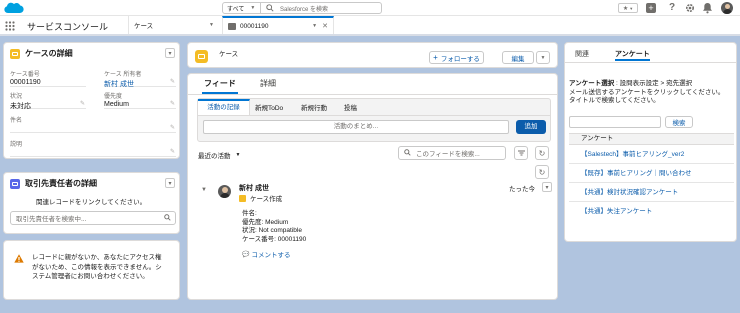 Image resolution: width=740 pixels, height=313 pixels. I want to click on help-icon: ?, so click(672, 8).